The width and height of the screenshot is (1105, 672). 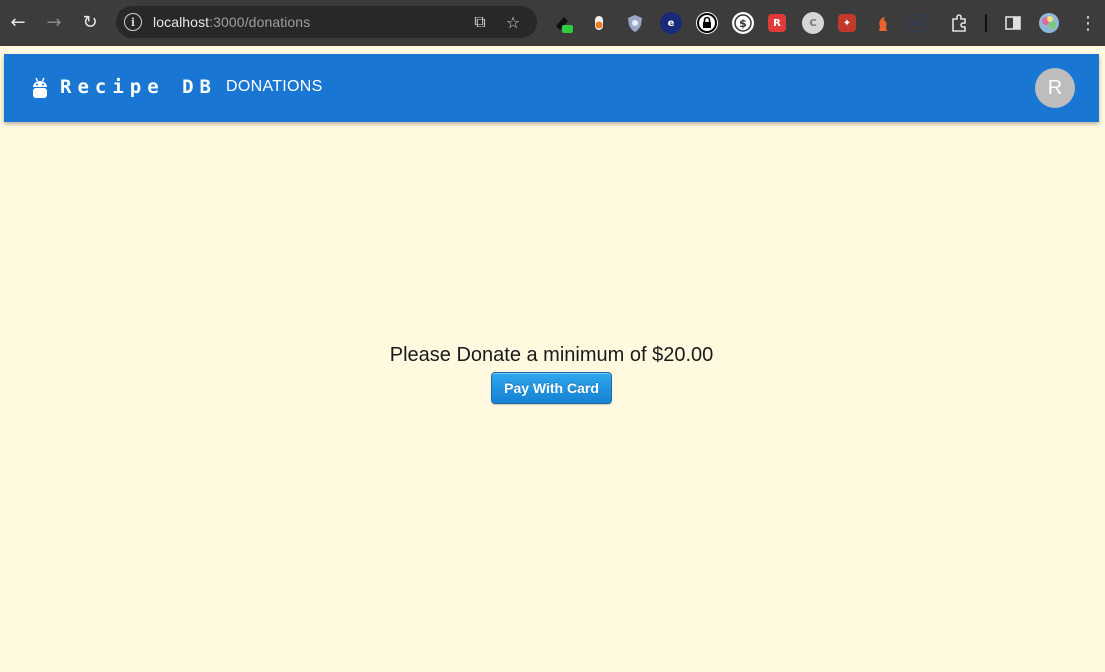 What do you see at coordinates (635, 23) in the screenshot?
I see `extension-shield-icon` at bounding box center [635, 23].